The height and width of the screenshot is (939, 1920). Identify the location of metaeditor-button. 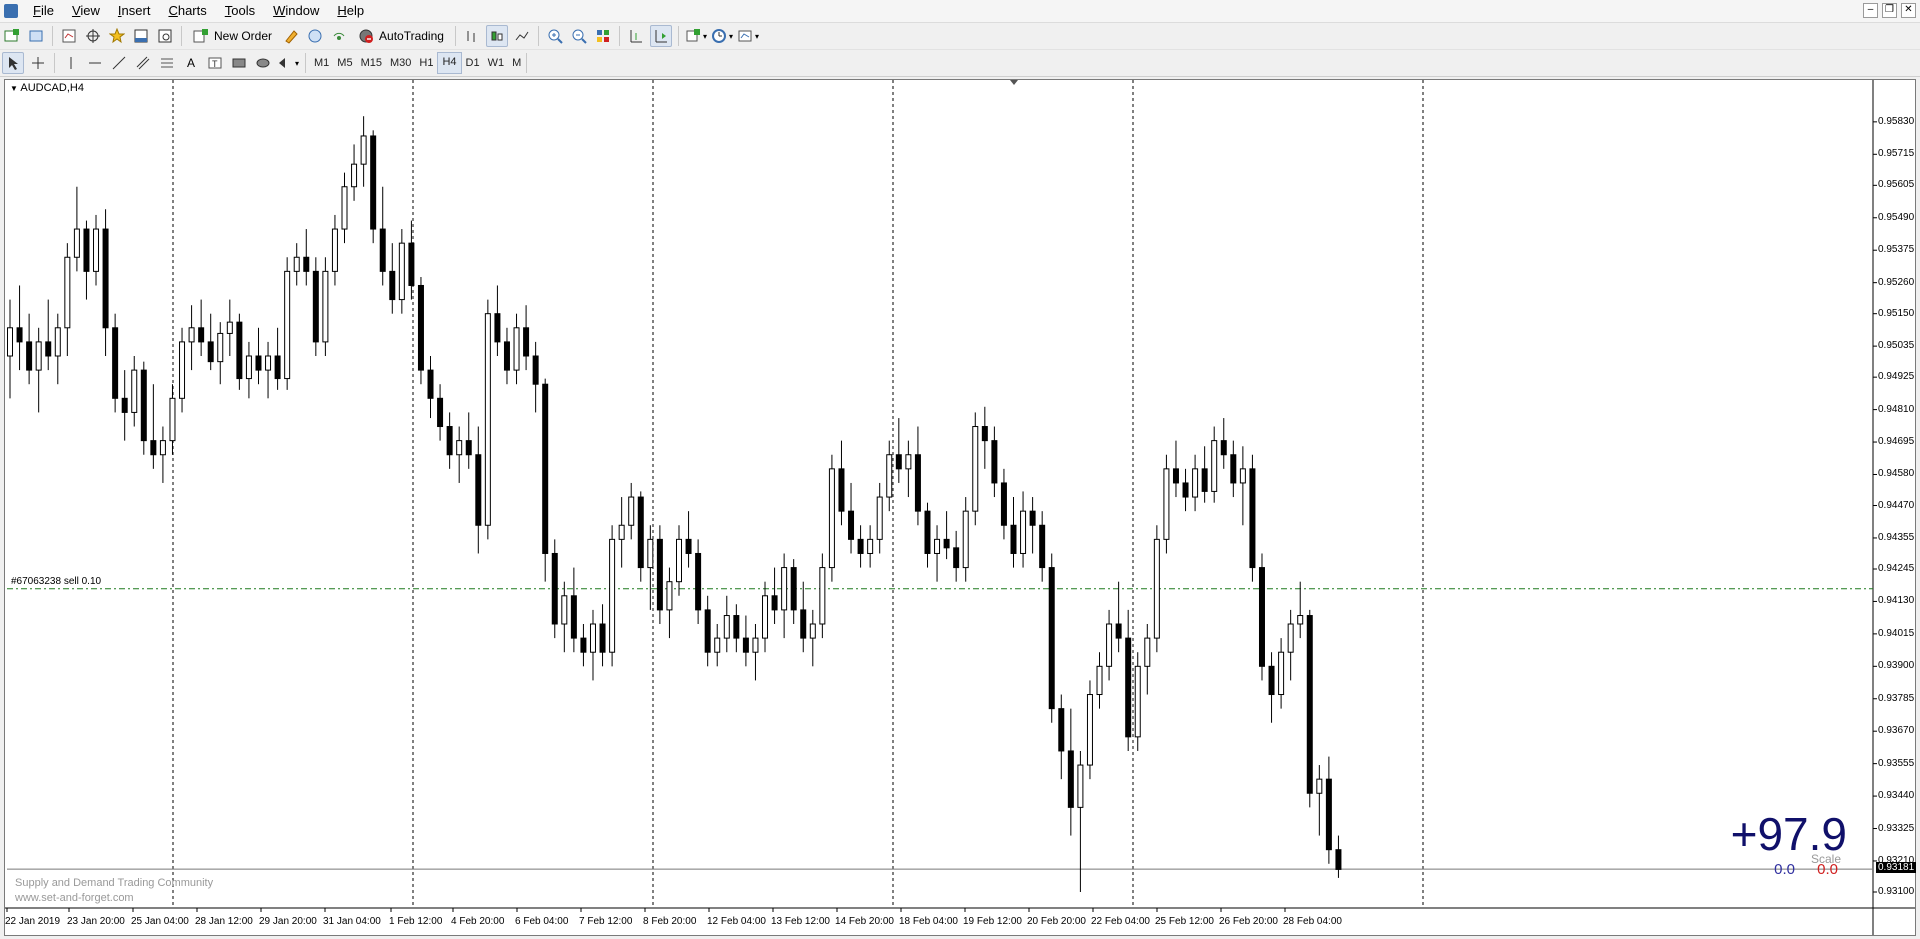
(291, 36).